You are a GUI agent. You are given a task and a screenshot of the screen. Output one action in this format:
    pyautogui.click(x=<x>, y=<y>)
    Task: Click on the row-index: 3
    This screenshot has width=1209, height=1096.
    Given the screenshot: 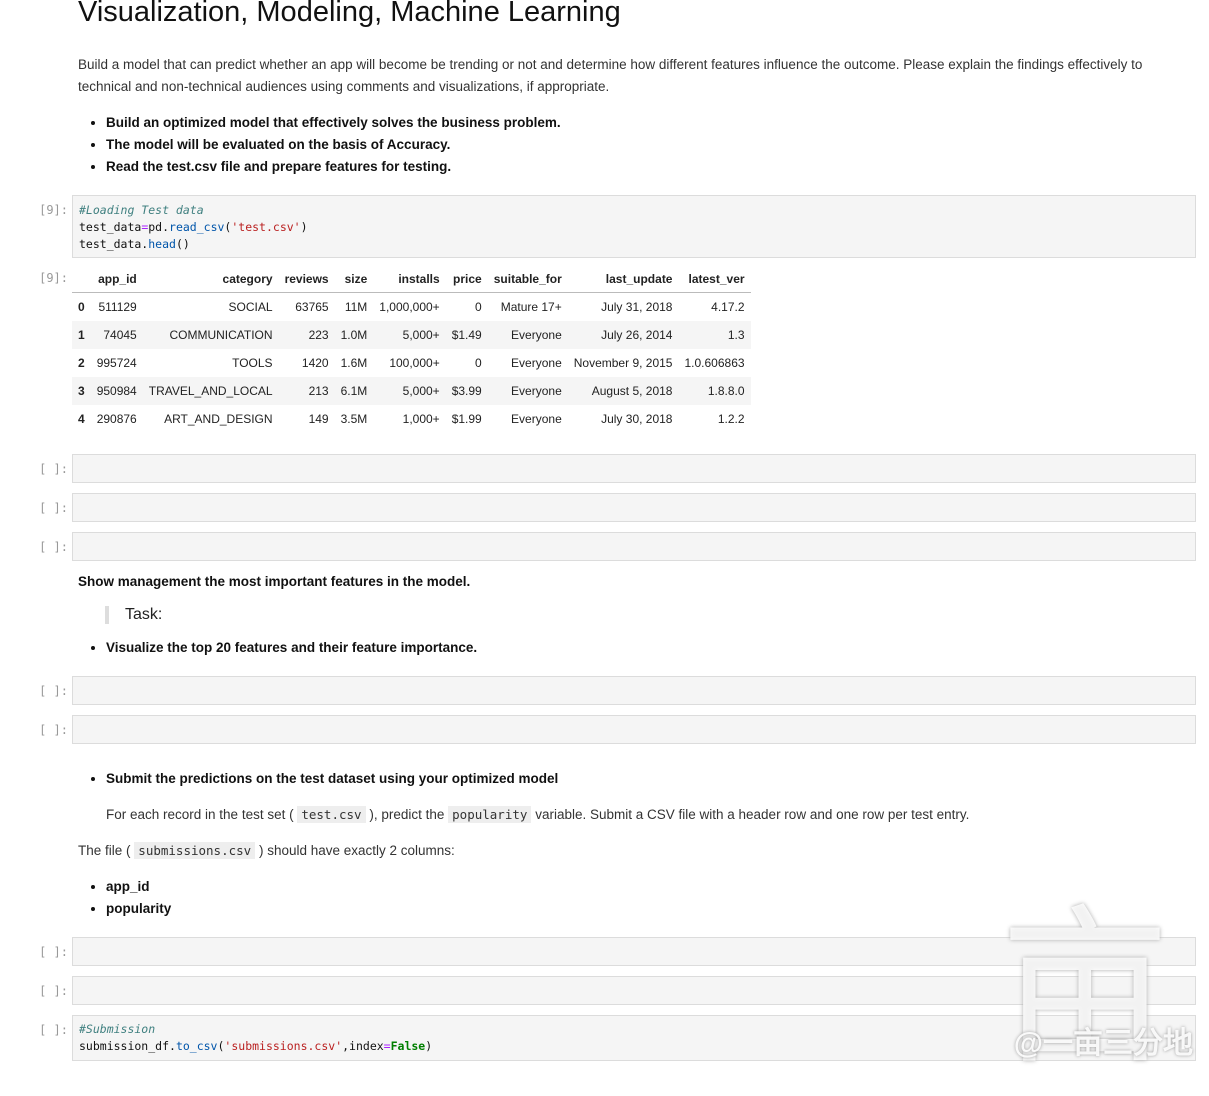 What is the action you would take?
    pyautogui.click(x=81, y=391)
    